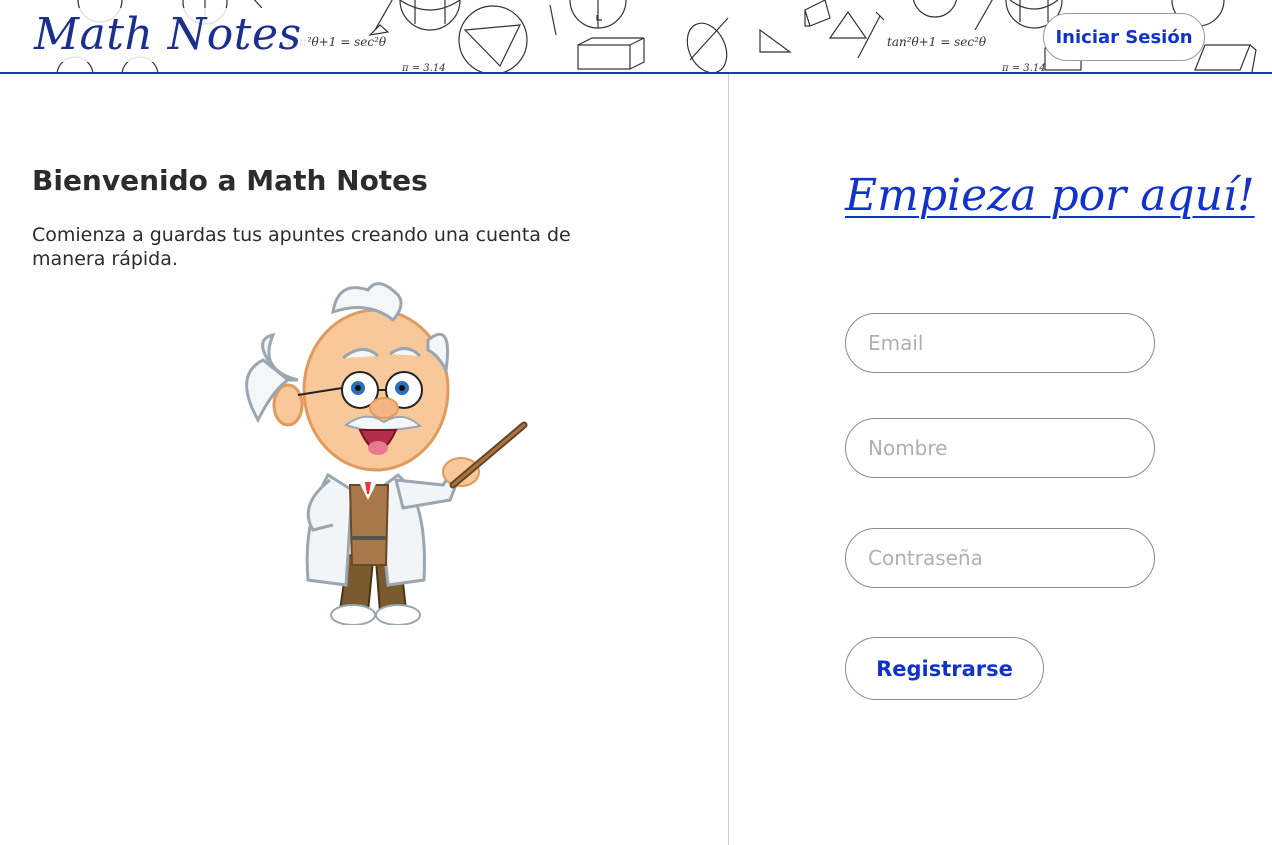 This screenshot has height=845, width=1272. What do you see at coordinates (1000, 558) in the screenshot?
I see `password-field` at bounding box center [1000, 558].